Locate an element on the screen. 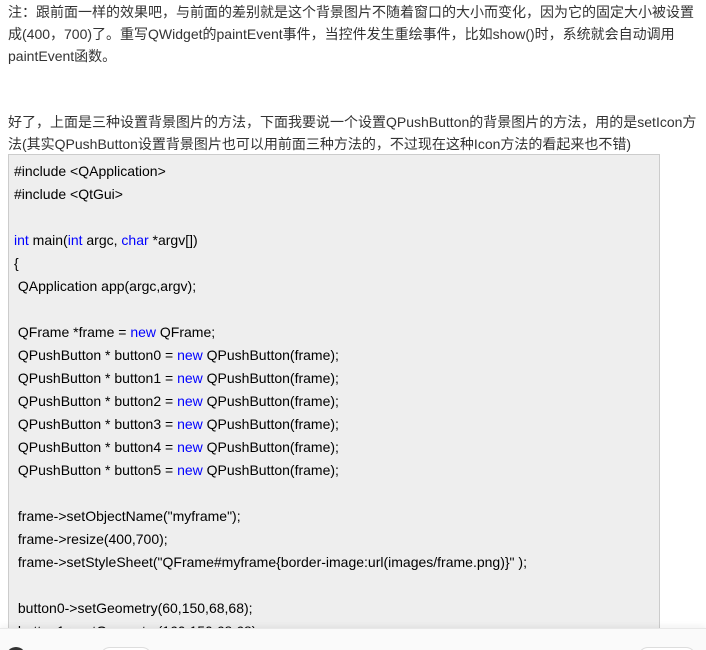  code-line: #include <QApplication> is located at coordinates (90, 171).